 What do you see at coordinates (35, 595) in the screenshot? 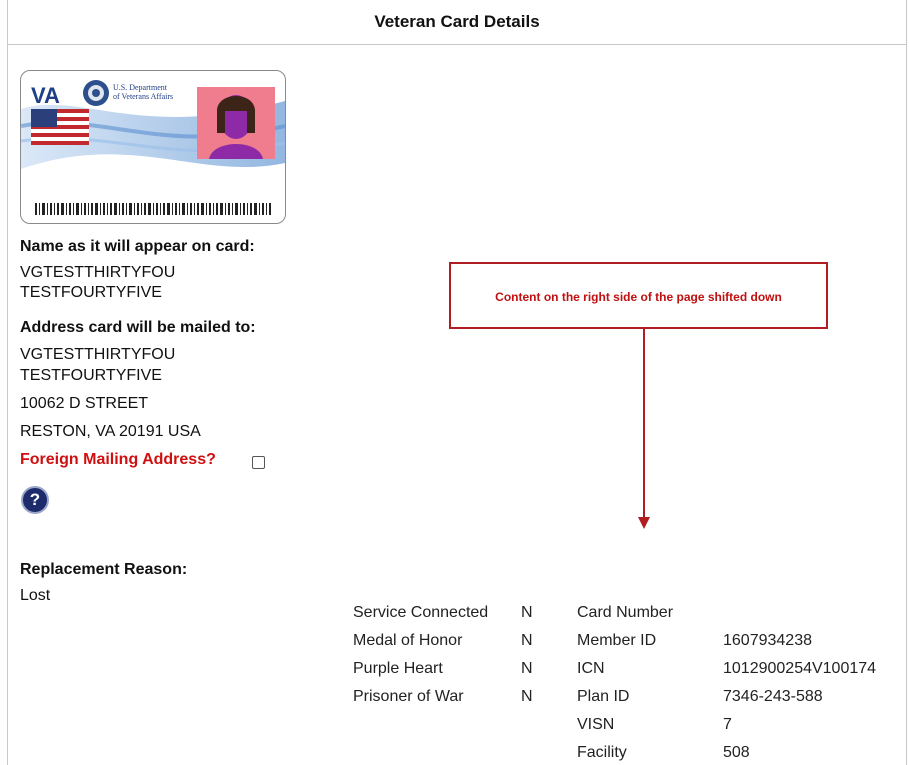
I see `replacement-reason-value: Lost` at bounding box center [35, 595].